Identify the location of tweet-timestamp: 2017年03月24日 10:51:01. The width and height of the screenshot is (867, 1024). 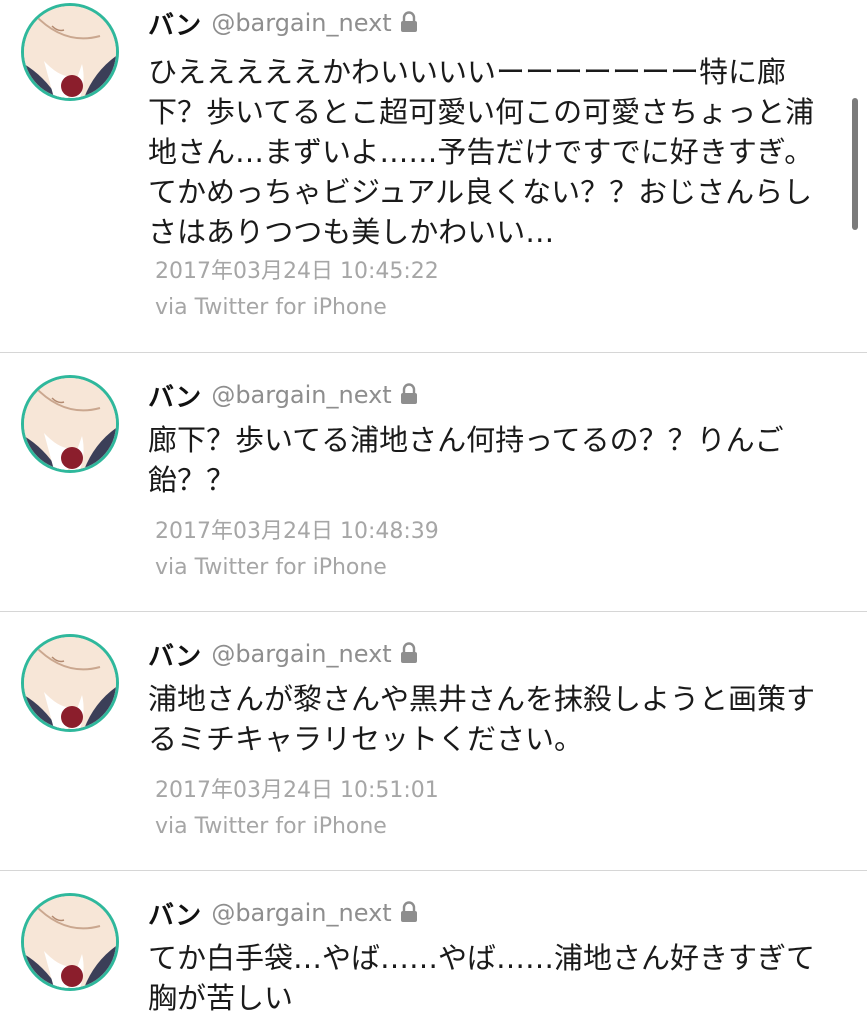
(297, 788).